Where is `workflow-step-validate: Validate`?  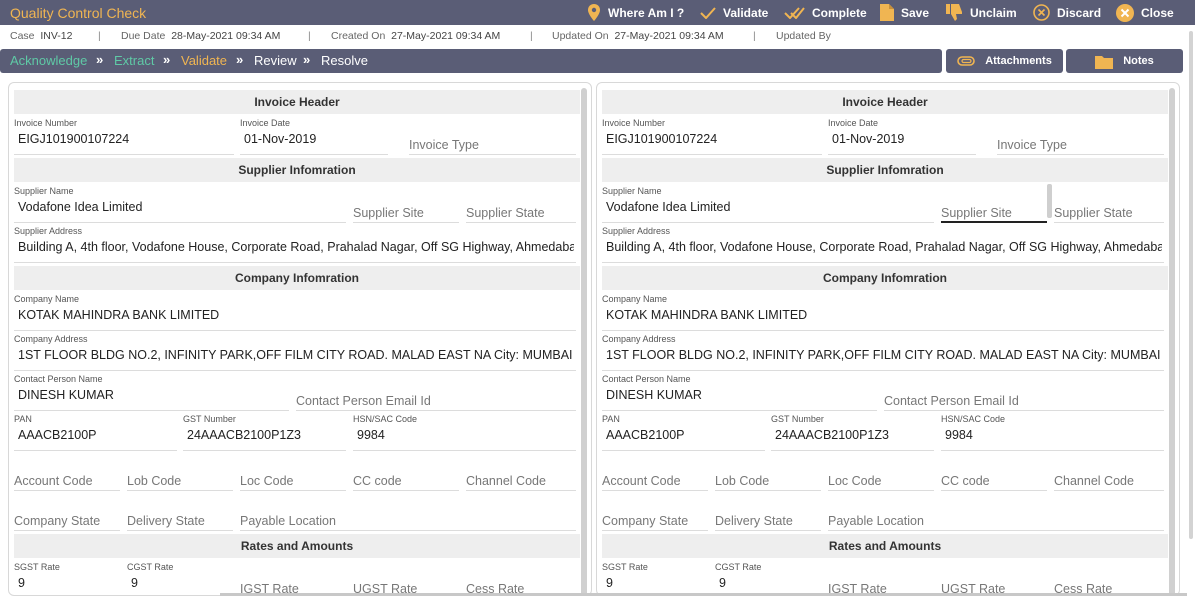 workflow-step-validate: Validate is located at coordinates (204, 60).